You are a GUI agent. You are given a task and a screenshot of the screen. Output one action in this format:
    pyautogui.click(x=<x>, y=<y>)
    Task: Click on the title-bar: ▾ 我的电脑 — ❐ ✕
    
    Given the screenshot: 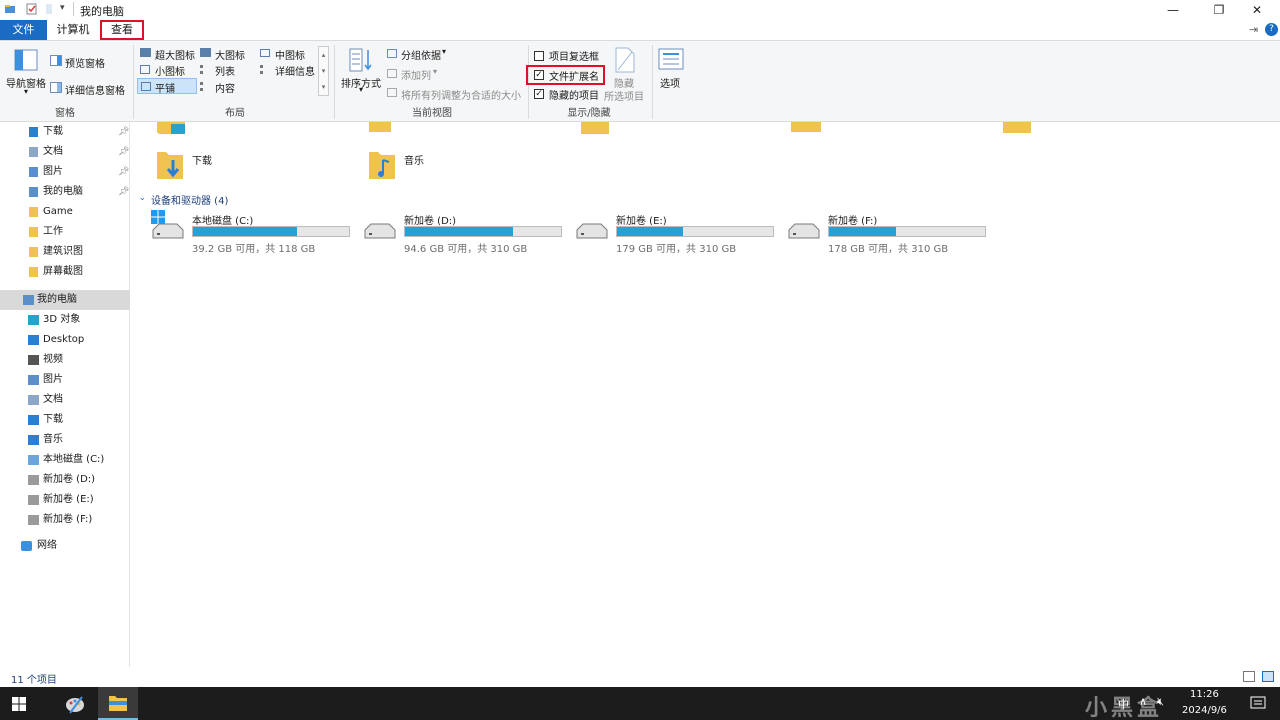 What is the action you would take?
    pyautogui.click(x=640, y=10)
    